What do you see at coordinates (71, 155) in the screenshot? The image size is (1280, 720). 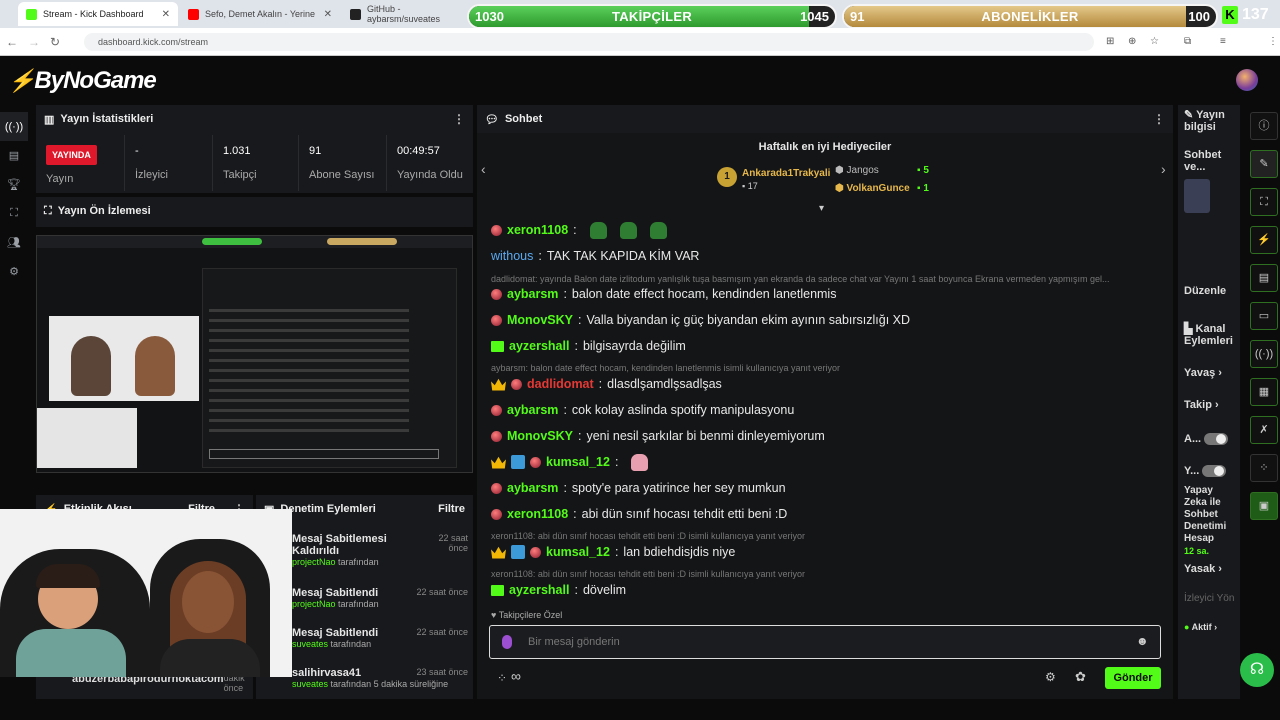 I see `live-badge: YAYINDA` at bounding box center [71, 155].